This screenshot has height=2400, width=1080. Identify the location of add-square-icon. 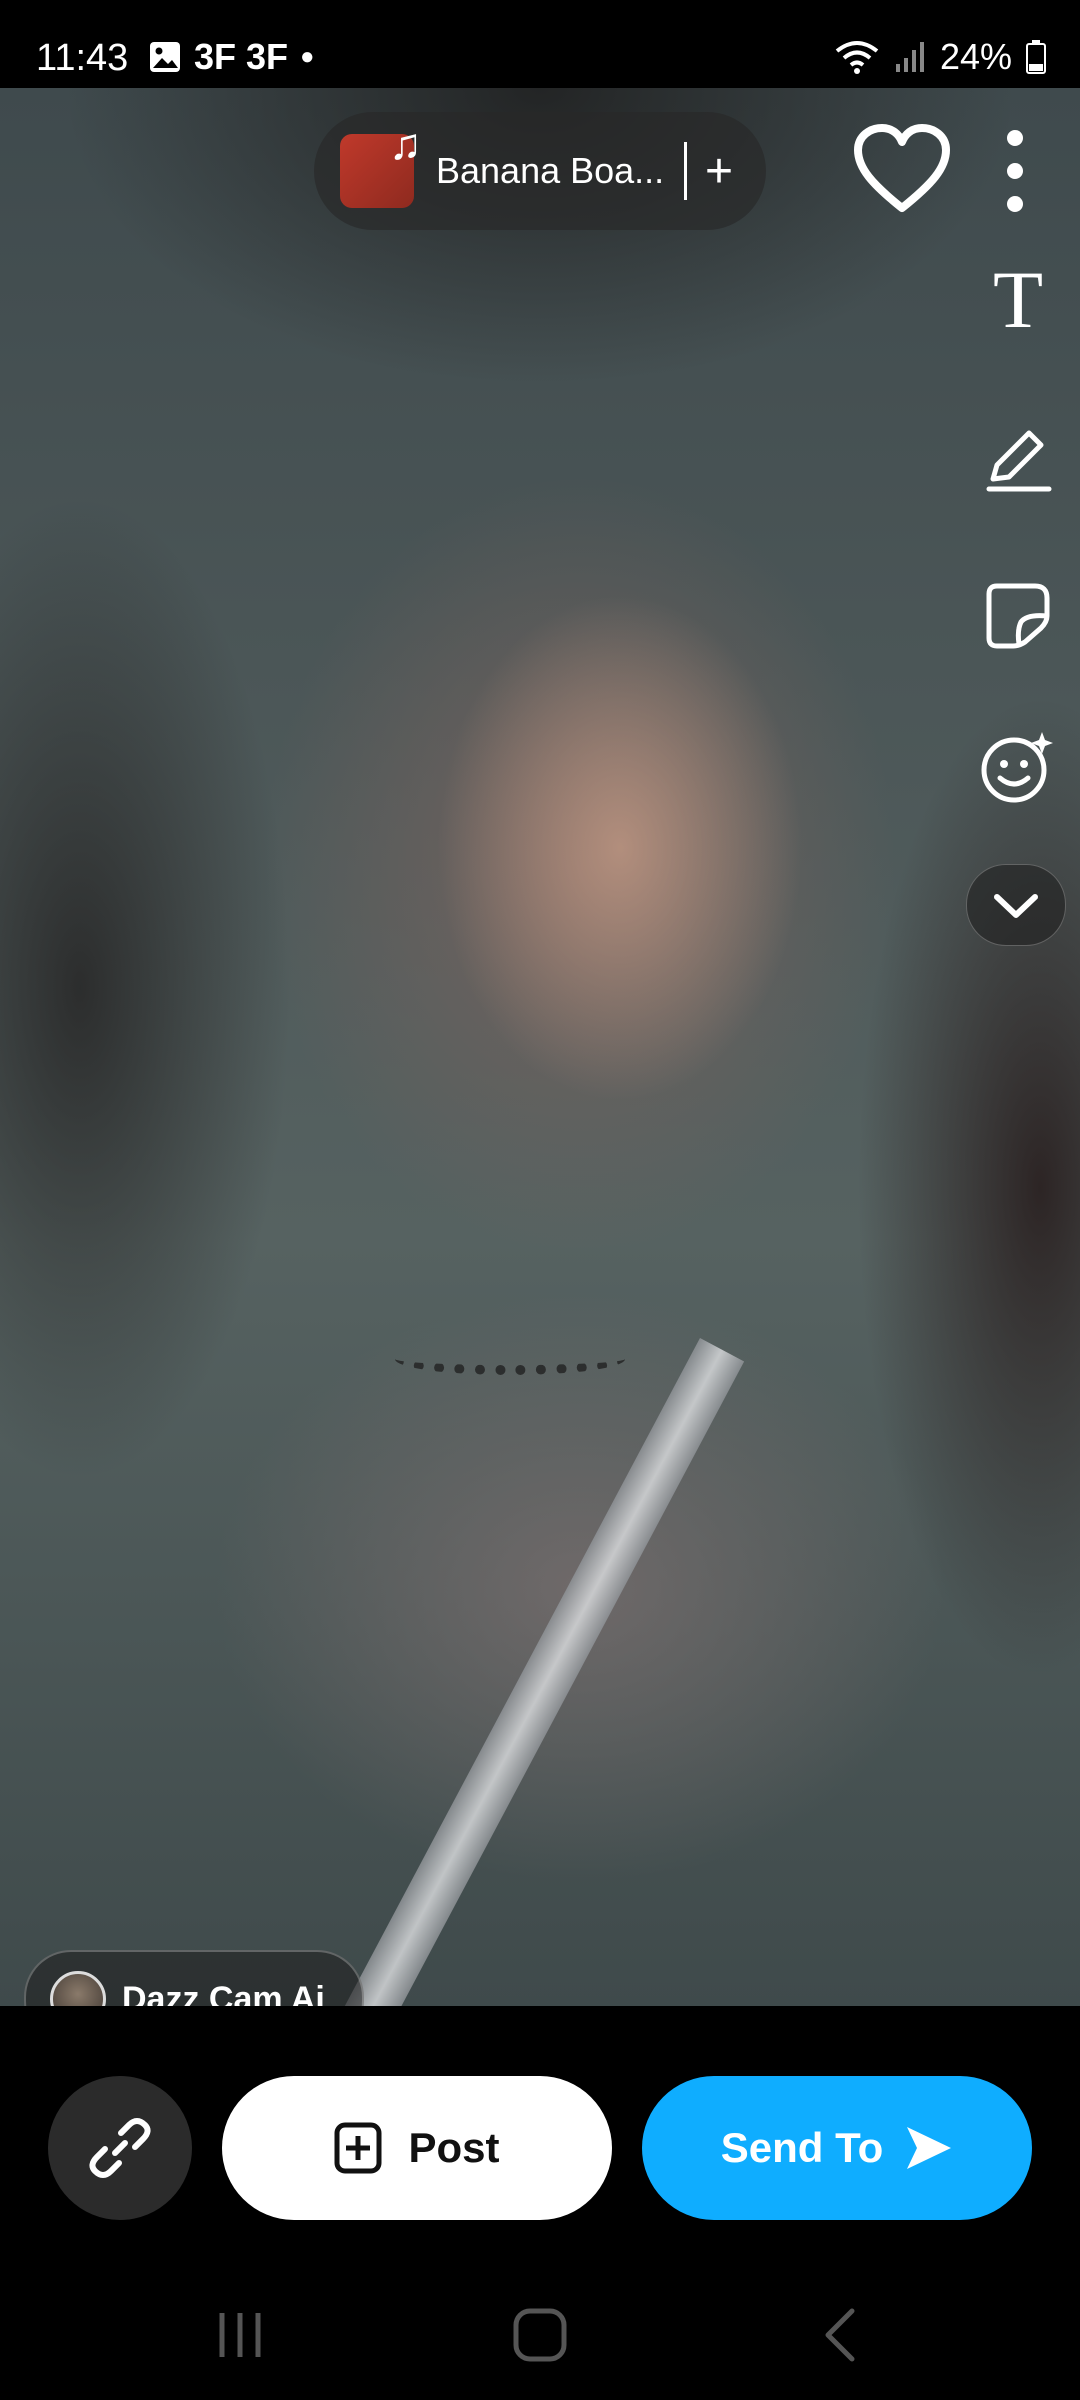
(358, 2148).